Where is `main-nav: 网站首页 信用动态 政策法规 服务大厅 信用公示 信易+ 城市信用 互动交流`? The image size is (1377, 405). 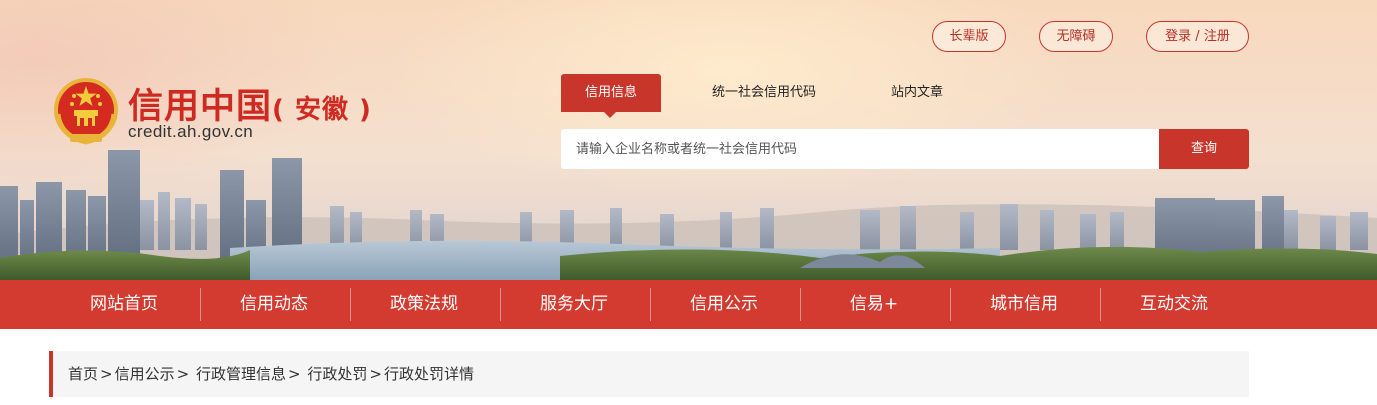 main-nav: 网站首页 信用动态 政策法规 服务大厅 信用公示 信易+ 城市信用 互动交流 is located at coordinates (688, 304).